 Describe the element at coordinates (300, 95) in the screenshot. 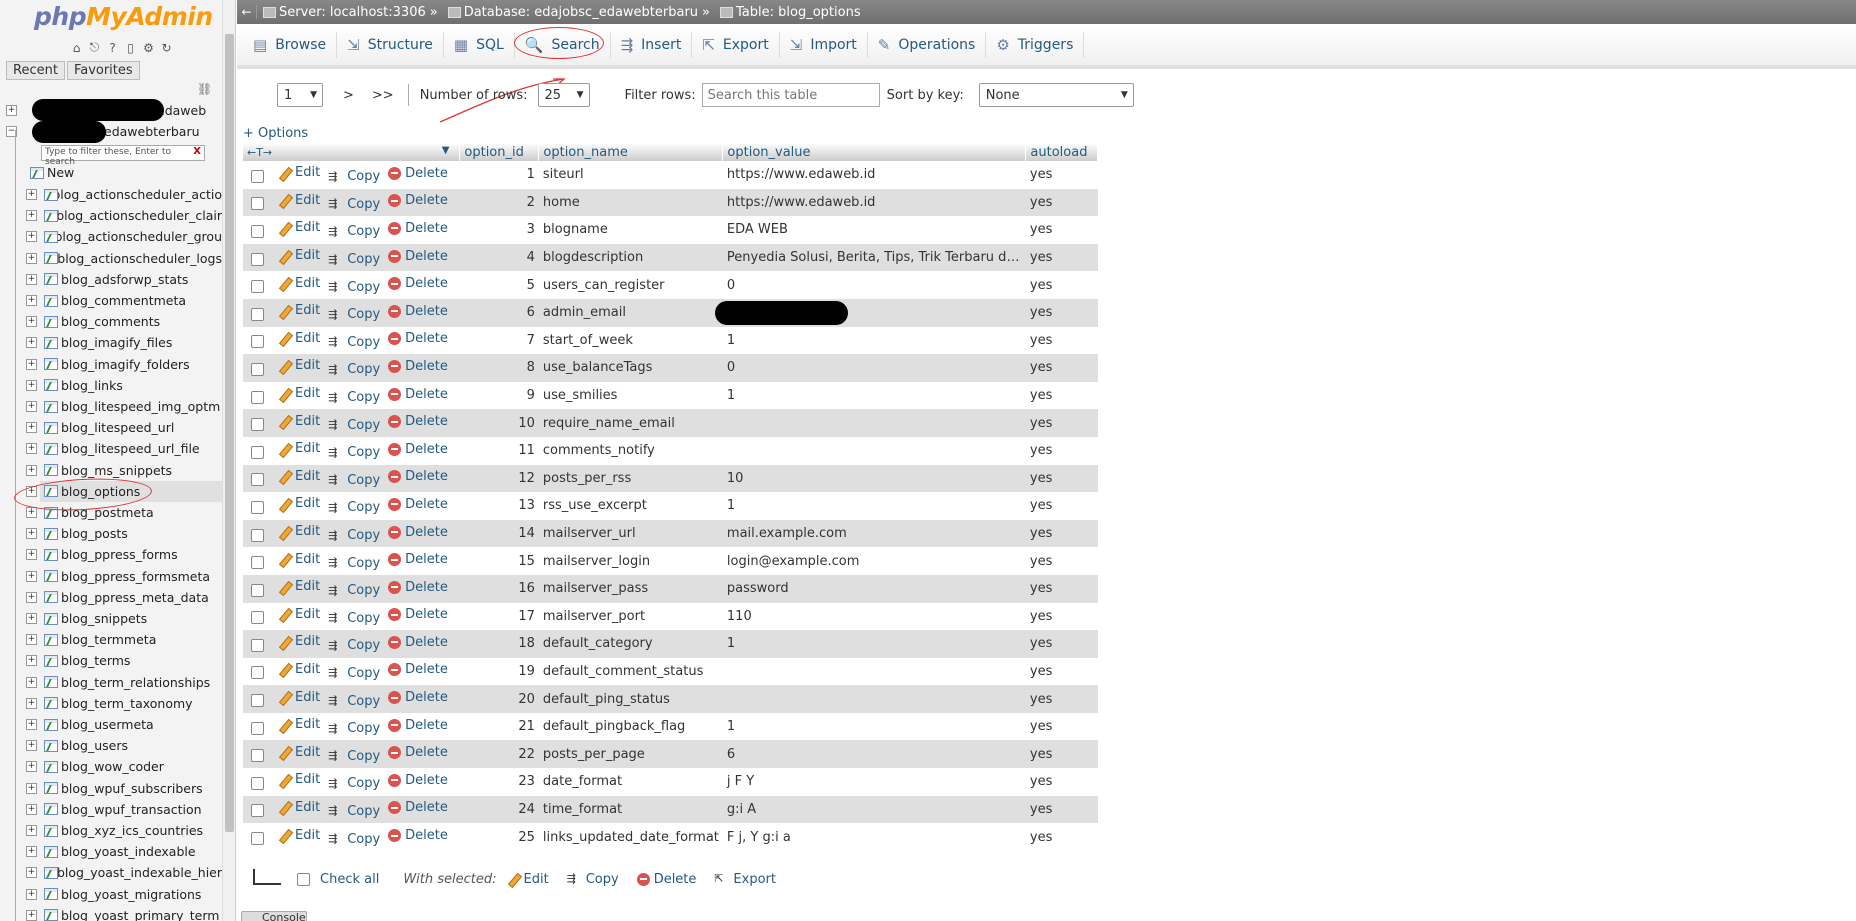

I see `page-select: 1 ▼` at that location.